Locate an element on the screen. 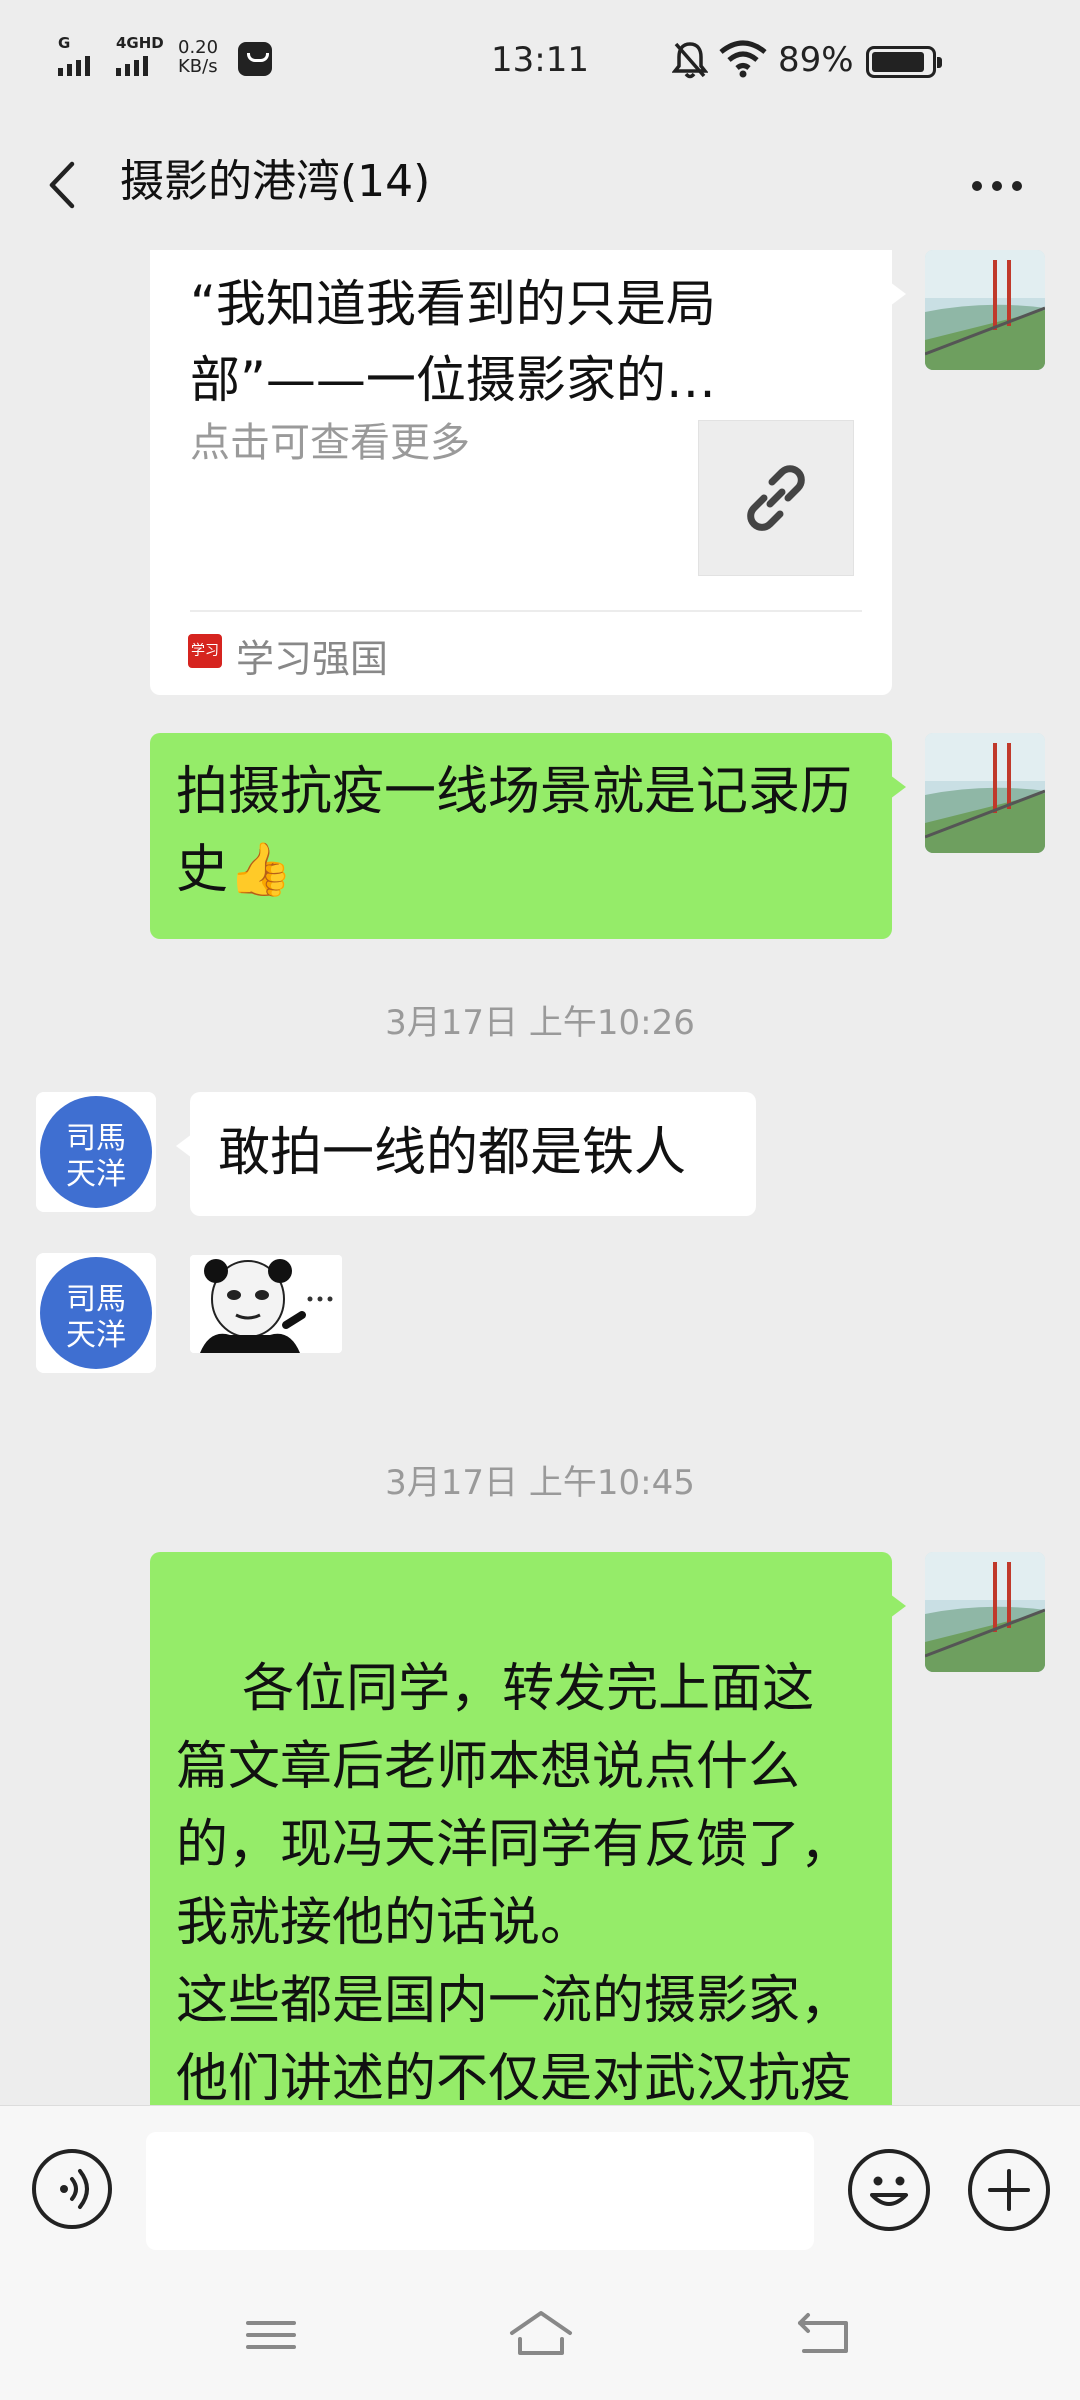 The image size is (1080, 2400). system-nav-bar is located at coordinates (540, 2337).